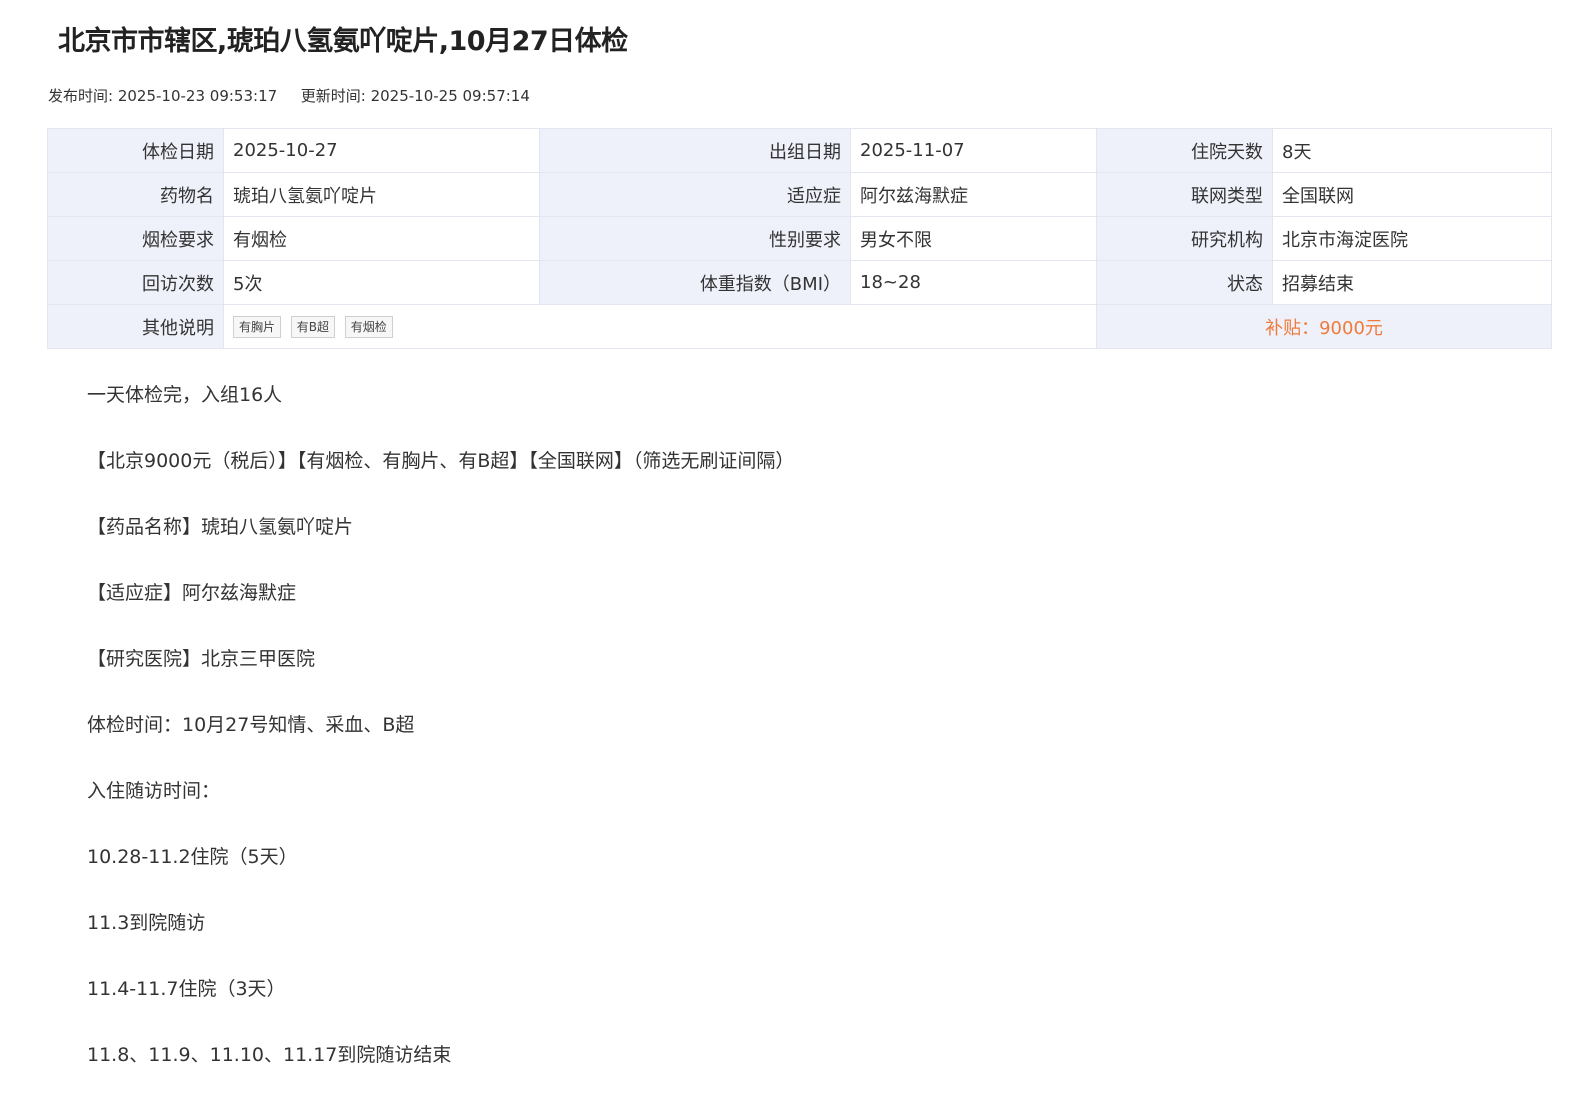 This screenshot has height=1107, width=1589. I want to click on gender-value: 男女不限, so click(973, 238).